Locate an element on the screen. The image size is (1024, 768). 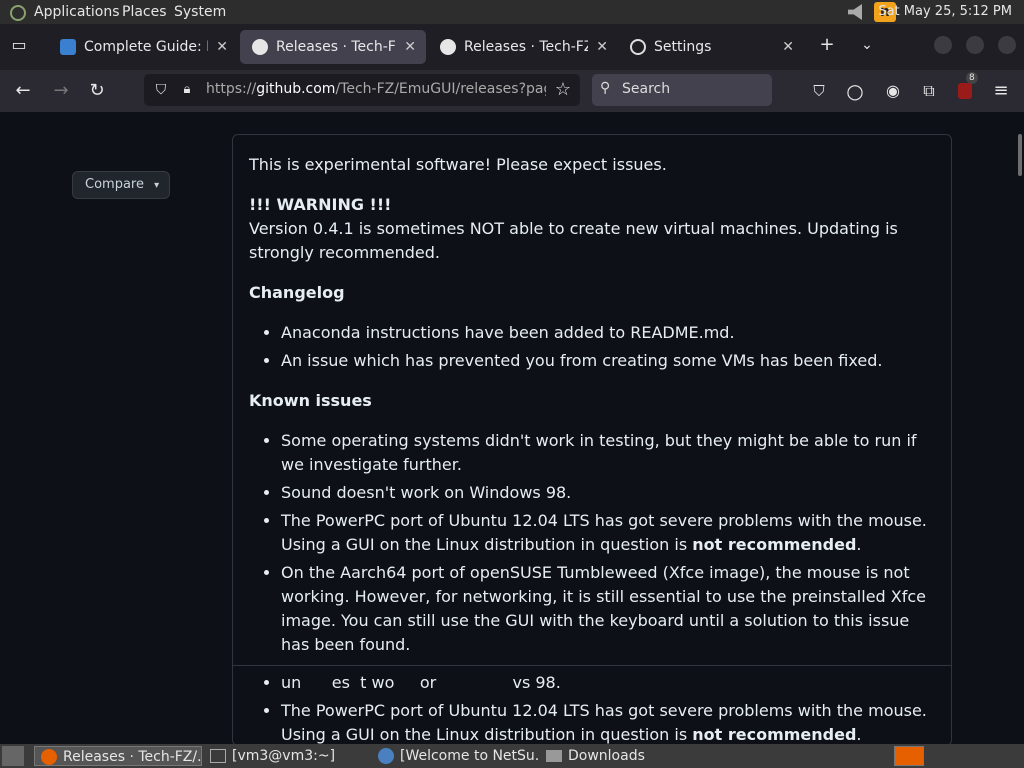
window-close-icon is located at coordinates (1007, 45).